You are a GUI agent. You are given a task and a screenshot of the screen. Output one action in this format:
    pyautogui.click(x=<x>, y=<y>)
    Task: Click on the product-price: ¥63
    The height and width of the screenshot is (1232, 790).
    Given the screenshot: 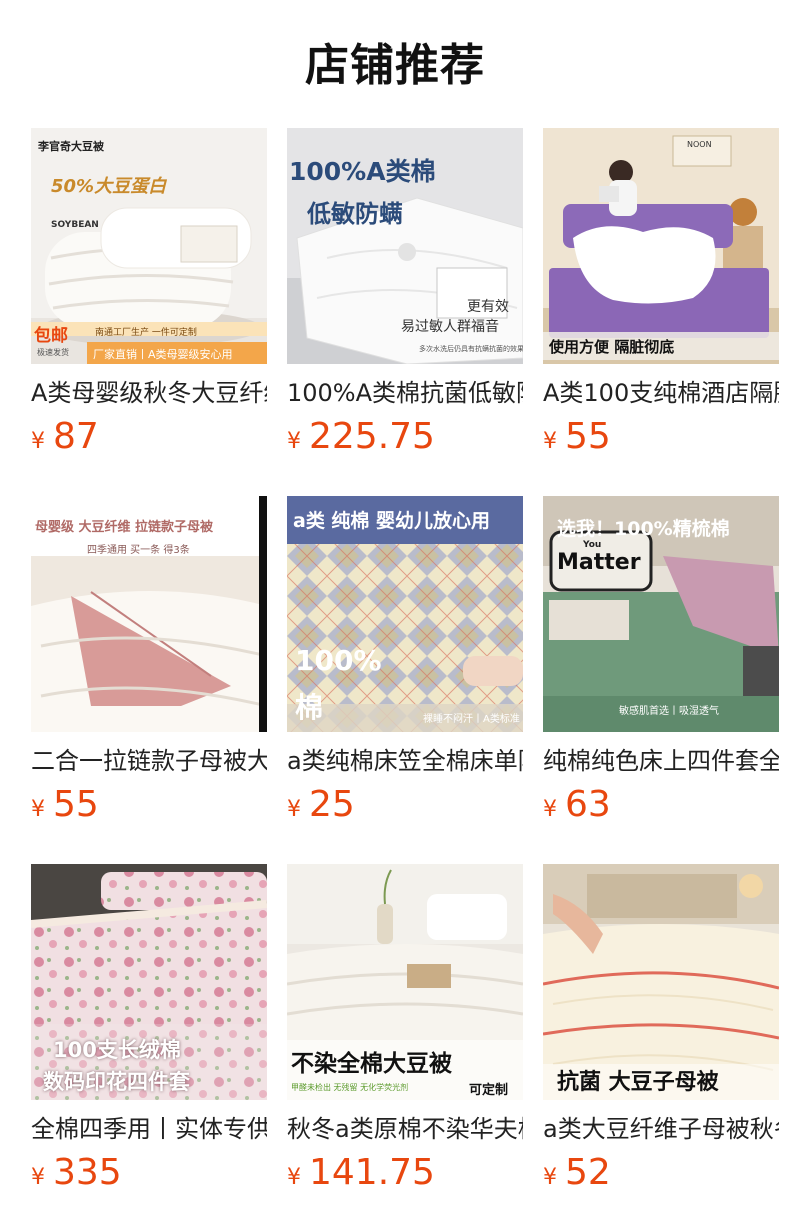 What is the action you would take?
    pyautogui.click(x=577, y=804)
    